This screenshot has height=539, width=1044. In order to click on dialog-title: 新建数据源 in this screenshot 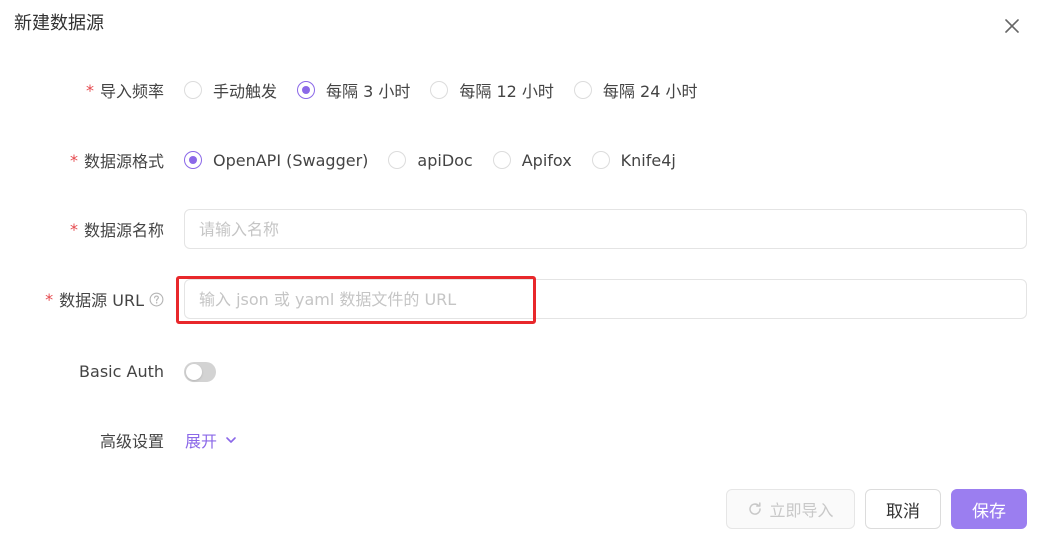, I will do `click(59, 23)`.